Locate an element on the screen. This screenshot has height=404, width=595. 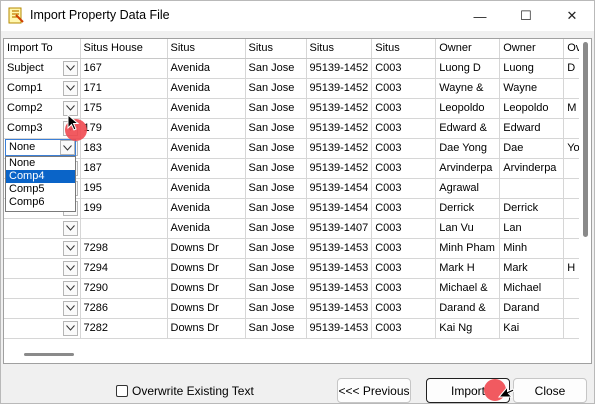
dropdown-option: Comp5 is located at coordinates (40, 189).